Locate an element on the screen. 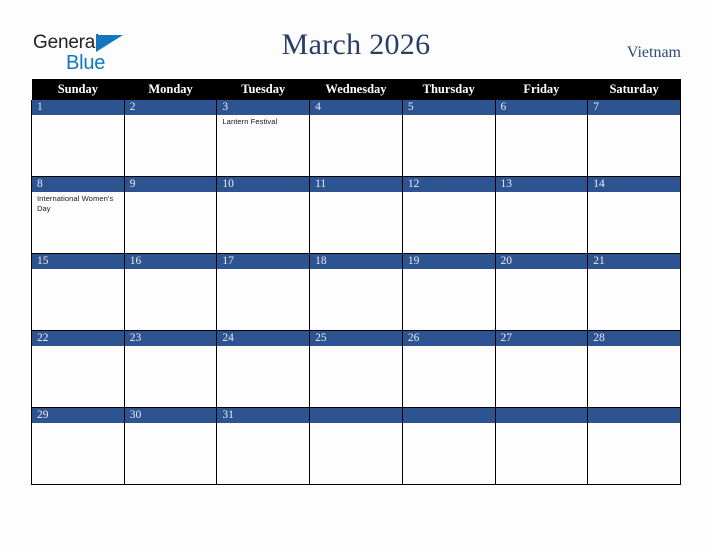  page-header: General Blue March 2026 Vietnam is located at coordinates (356, 39).